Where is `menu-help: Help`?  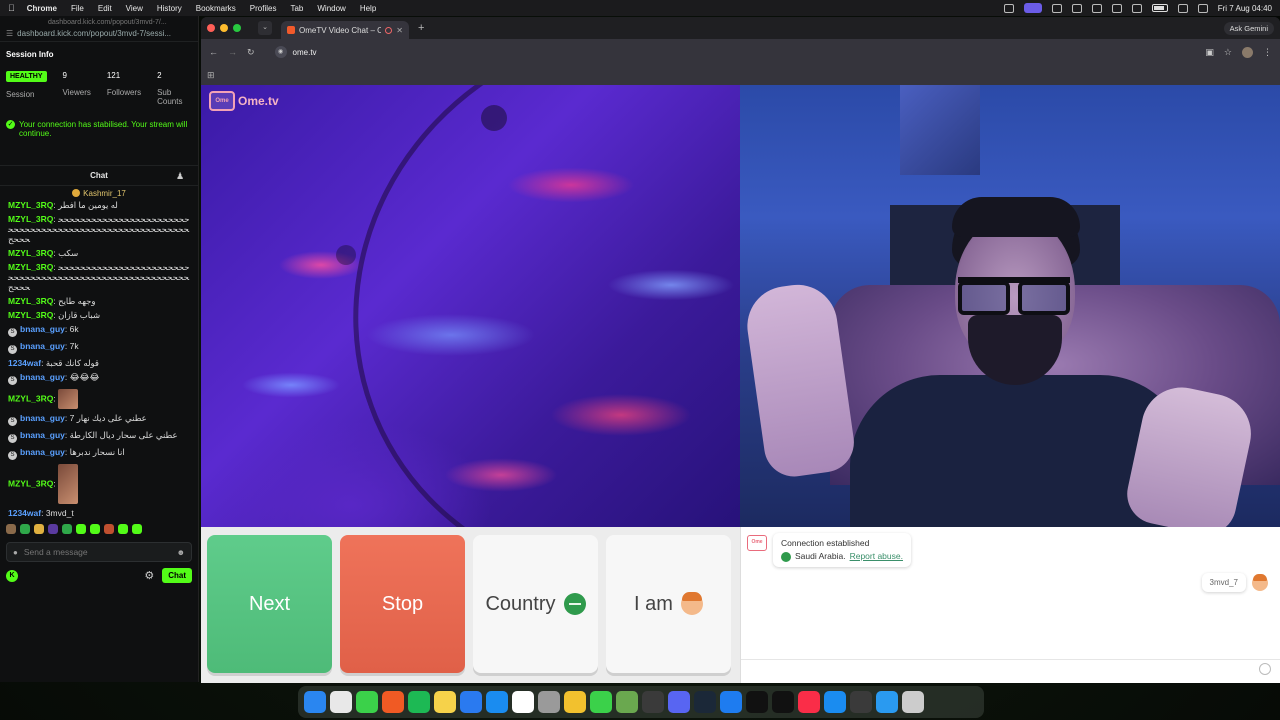
menu-help: Help is located at coordinates (368, 8).